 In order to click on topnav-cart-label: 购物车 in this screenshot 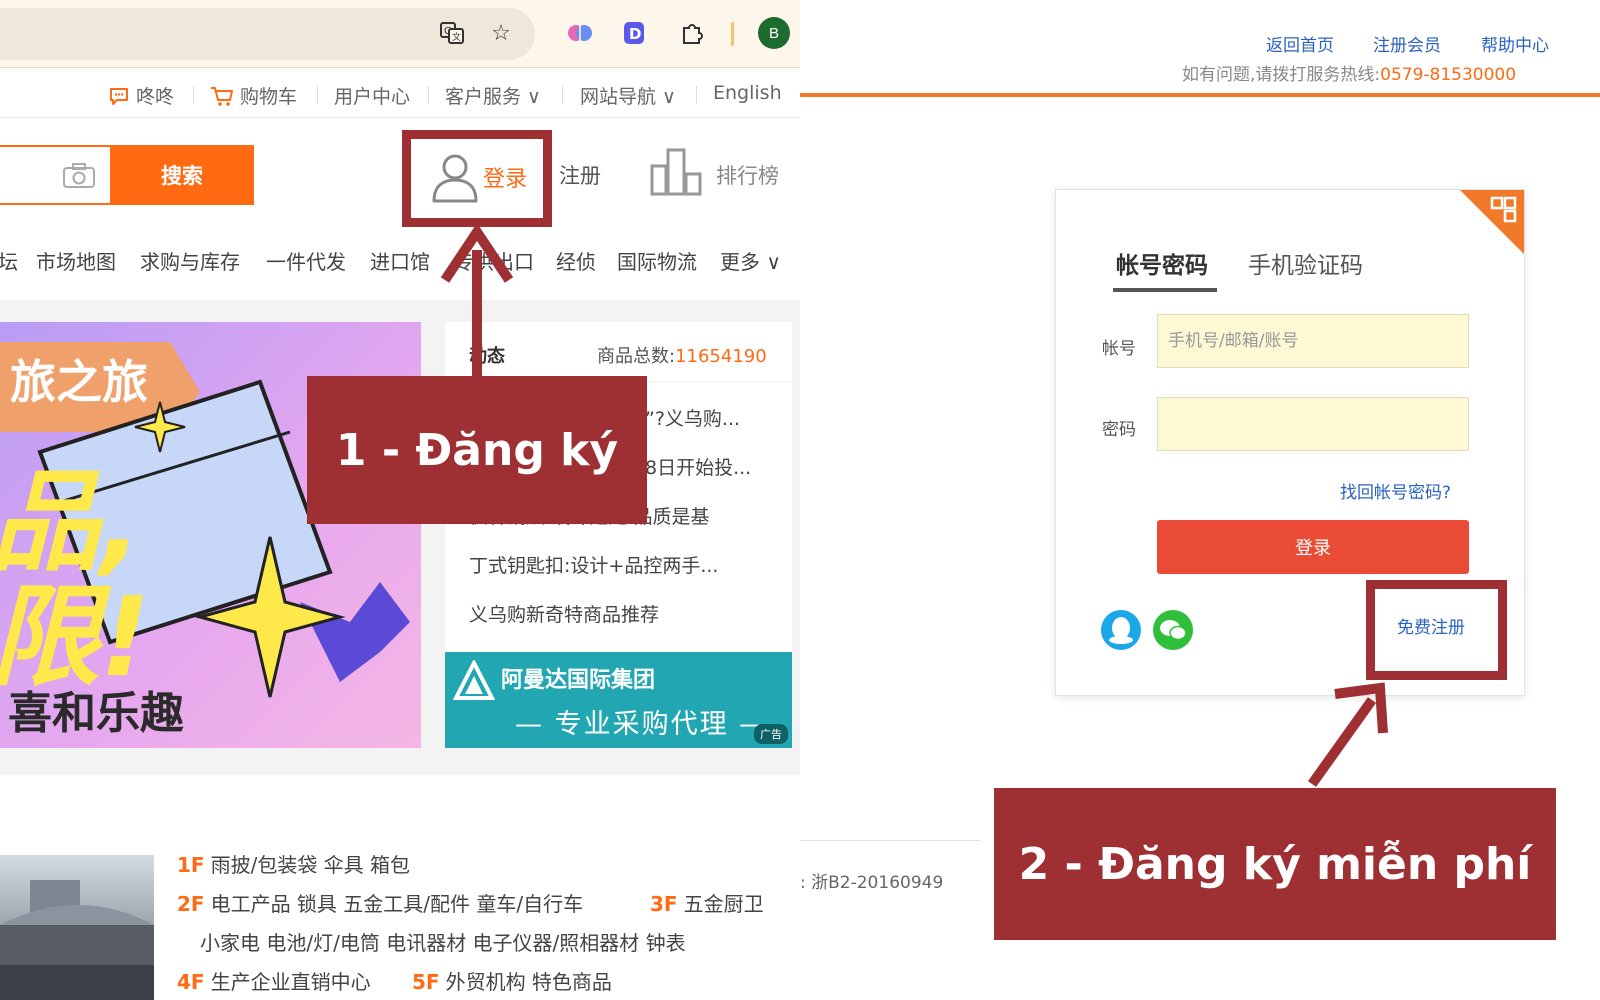, I will do `click(269, 97)`.